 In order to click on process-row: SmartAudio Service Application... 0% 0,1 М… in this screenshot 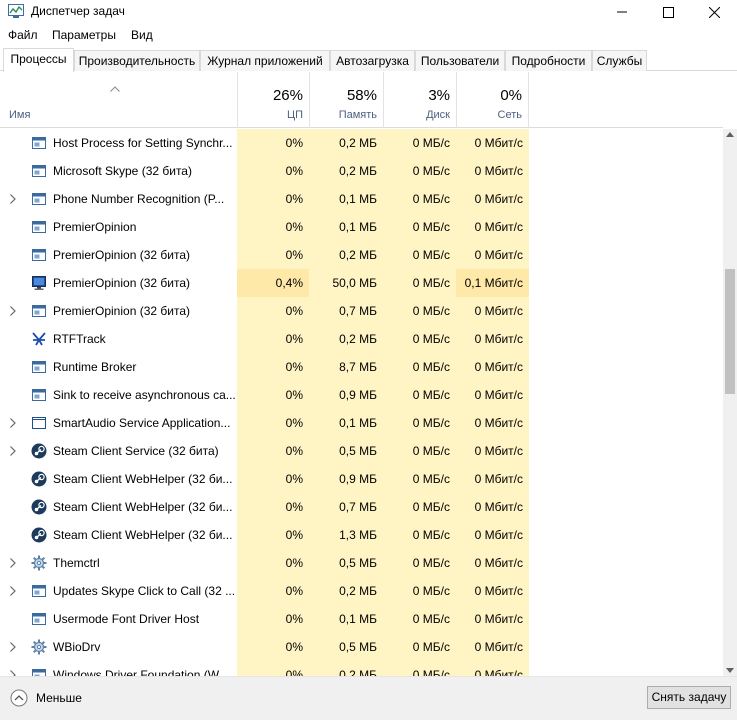, I will do `click(361, 423)`.